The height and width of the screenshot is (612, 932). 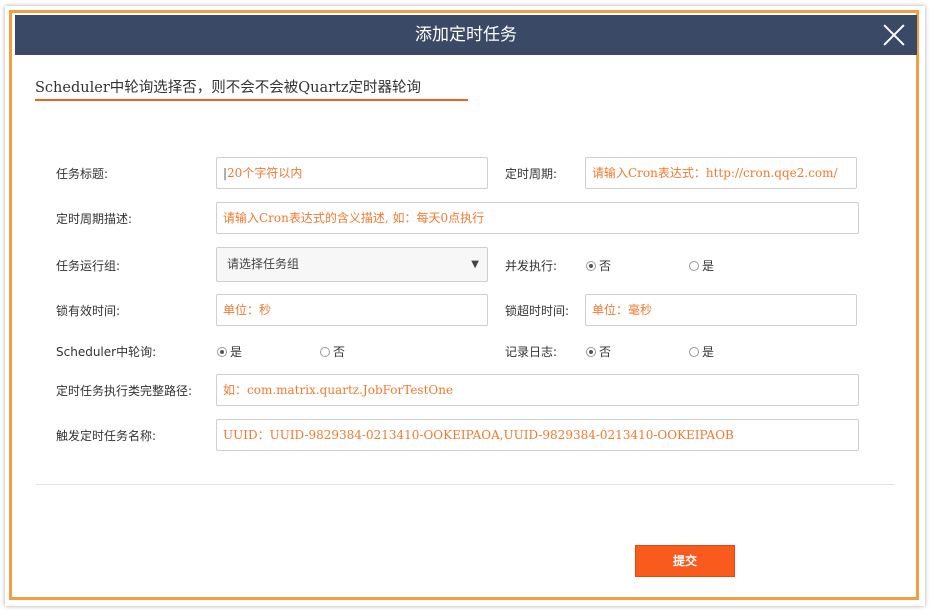 What do you see at coordinates (721, 310) in the screenshot?
I see `lock-timeout-input: 单位：毫秒` at bounding box center [721, 310].